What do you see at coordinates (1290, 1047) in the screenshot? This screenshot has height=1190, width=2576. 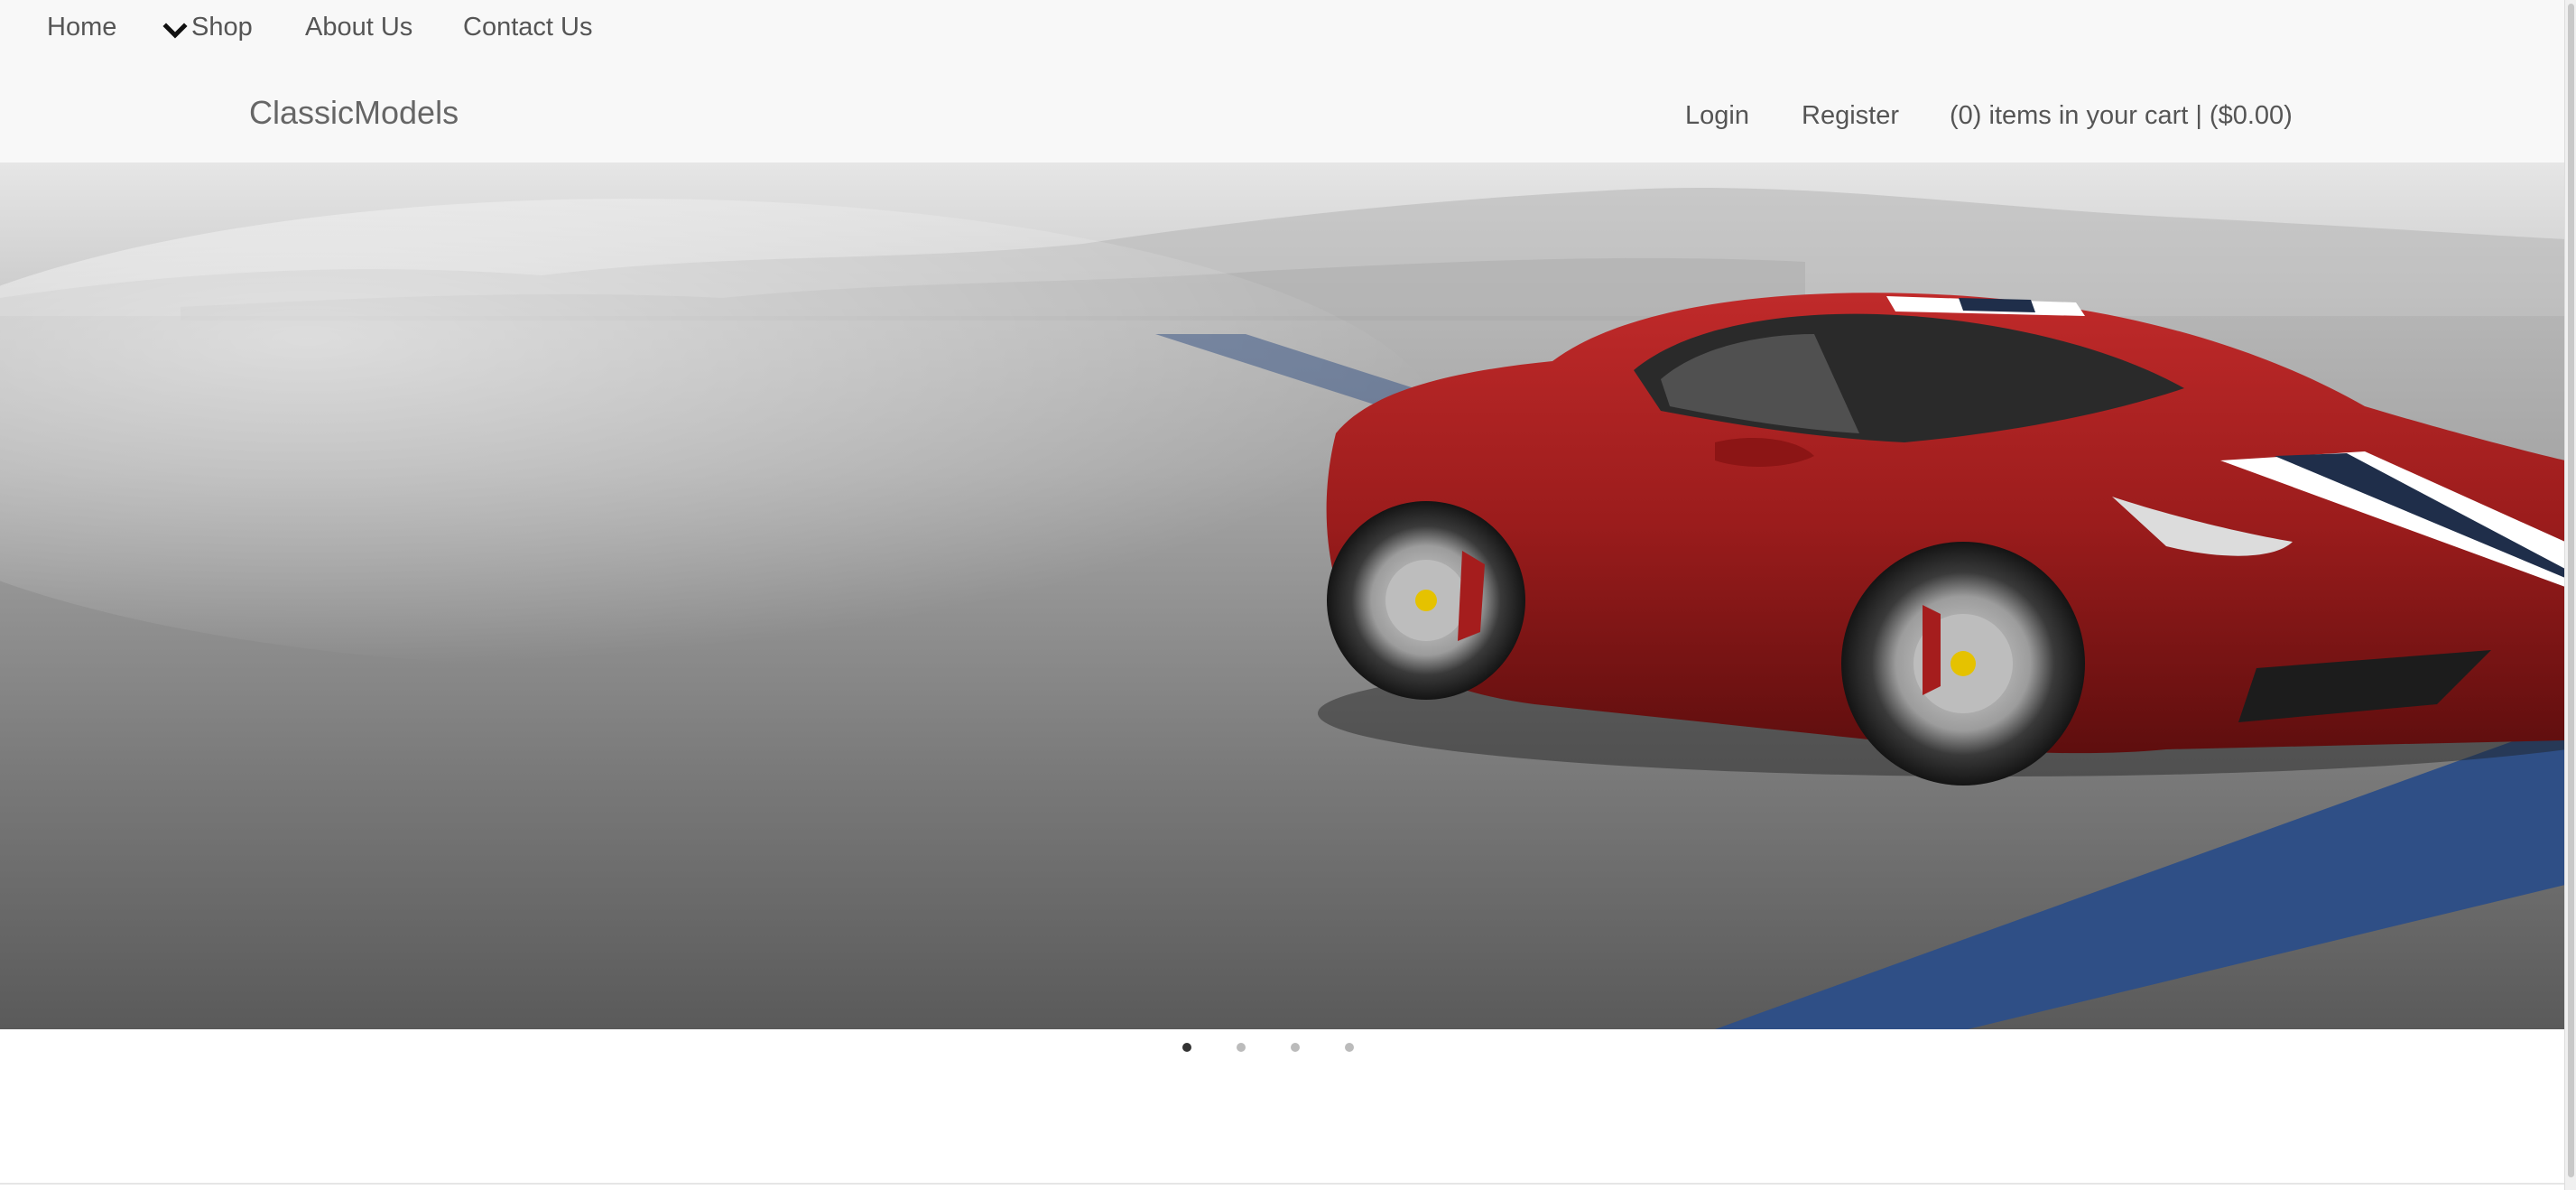 I see `carousel-indicators` at bounding box center [1290, 1047].